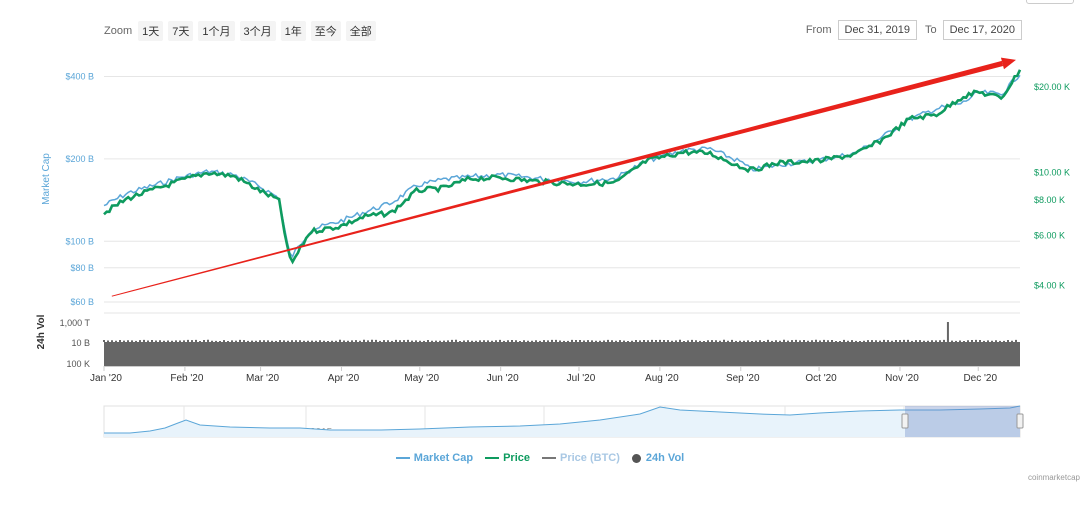 Image resolution: width=1080 pixels, height=505 pixels. Describe the element at coordinates (662, 378) in the screenshot. I see `x-tick-label: Aug '20` at that location.